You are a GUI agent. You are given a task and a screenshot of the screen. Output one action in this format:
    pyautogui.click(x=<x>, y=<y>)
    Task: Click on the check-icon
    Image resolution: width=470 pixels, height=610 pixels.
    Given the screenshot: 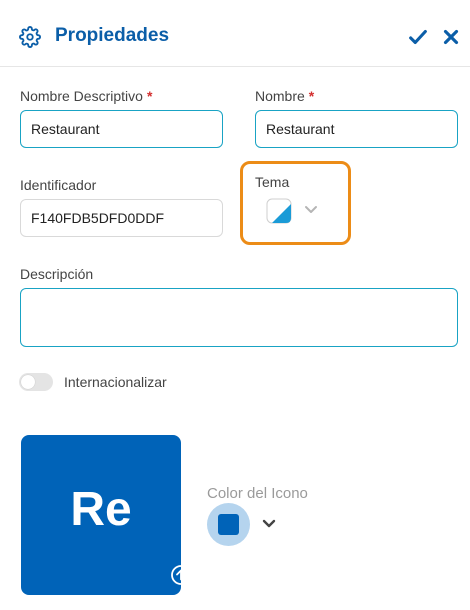 What is the action you would take?
    pyautogui.click(x=418, y=37)
    